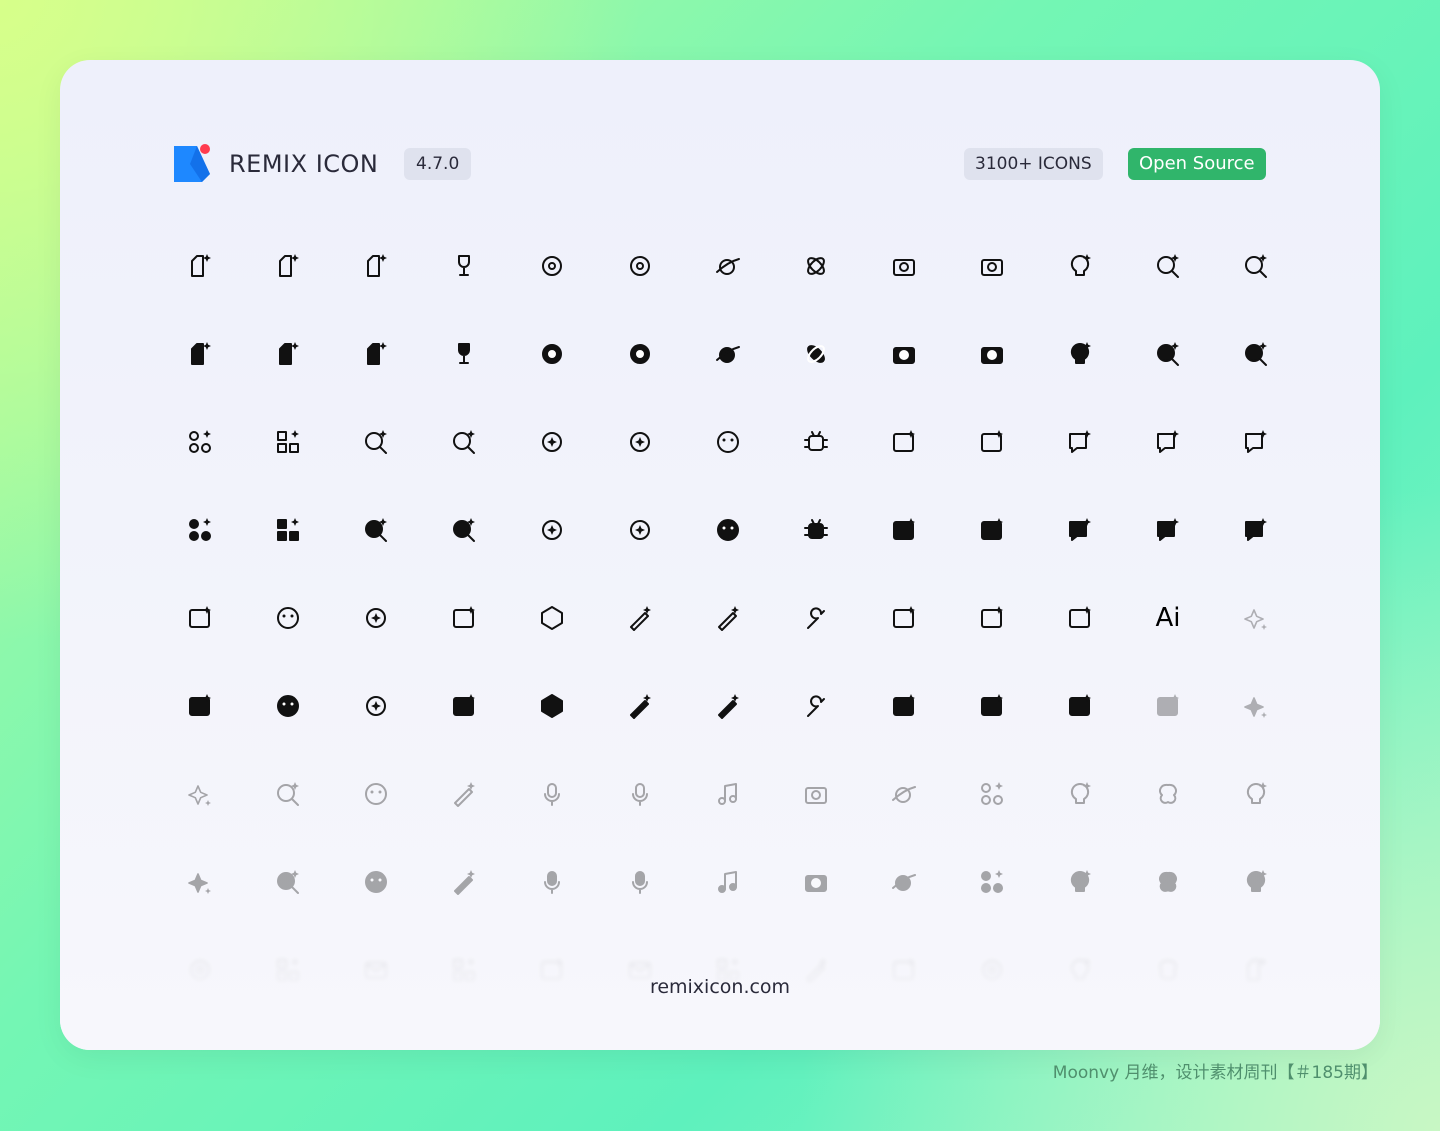  What do you see at coordinates (720, 987) in the screenshot?
I see `site-url: remixicon.com` at bounding box center [720, 987].